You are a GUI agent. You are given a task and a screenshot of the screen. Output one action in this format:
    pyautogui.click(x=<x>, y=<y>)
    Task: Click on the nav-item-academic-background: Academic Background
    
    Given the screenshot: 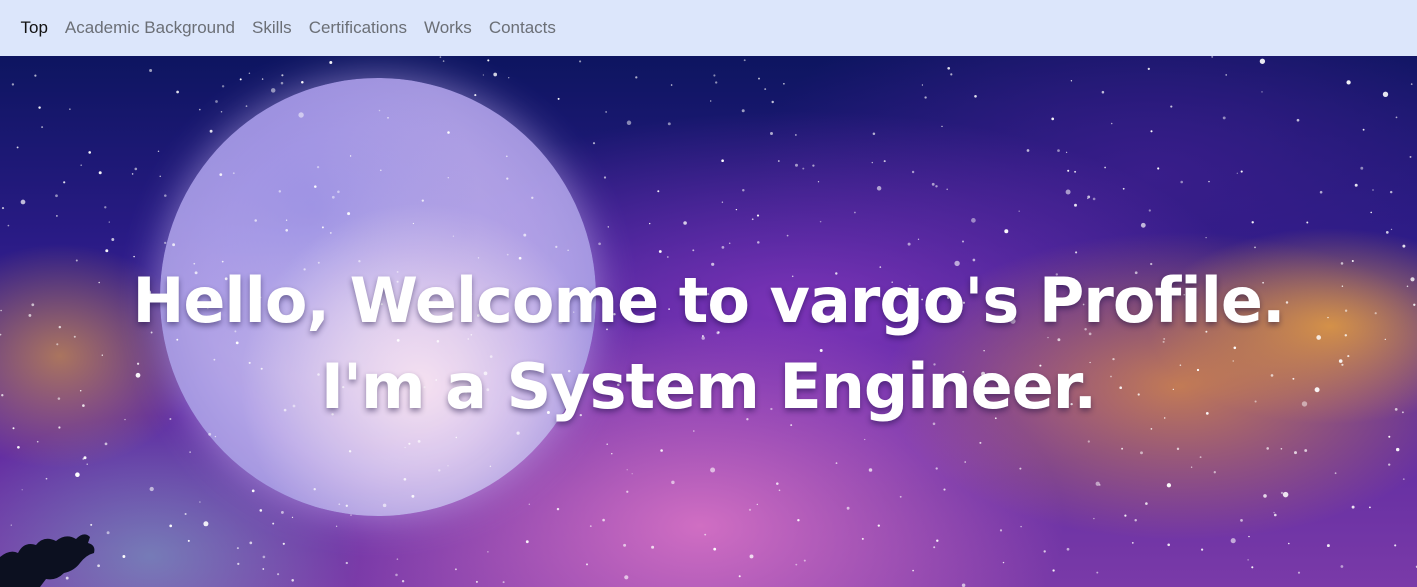 What is the action you would take?
    pyautogui.click(x=149, y=28)
    